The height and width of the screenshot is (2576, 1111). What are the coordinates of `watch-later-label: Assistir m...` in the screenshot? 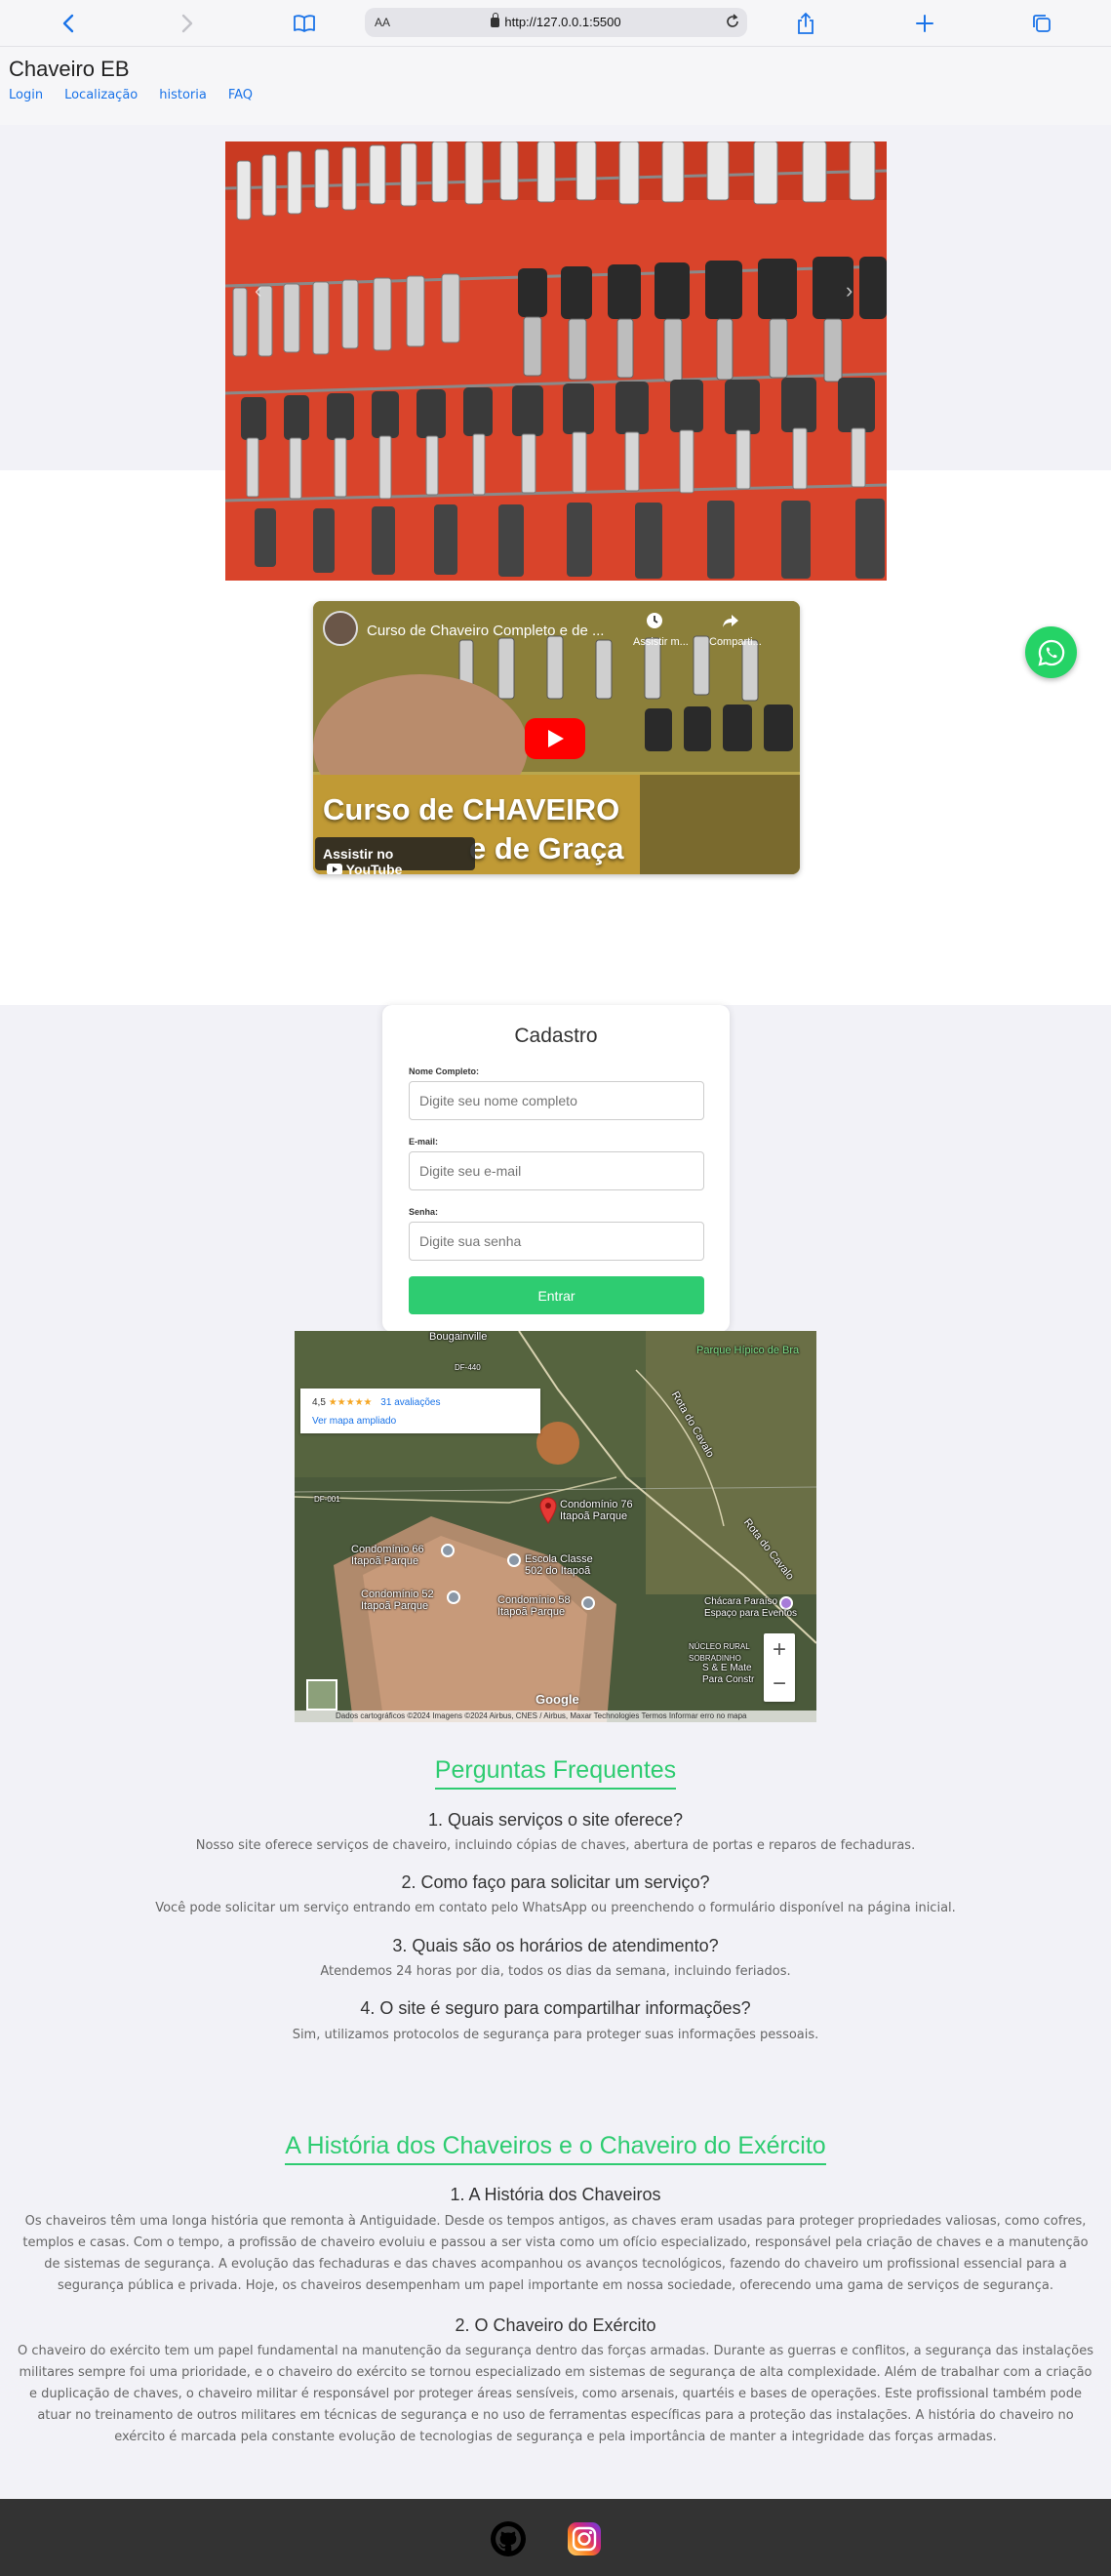 It's located at (661, 642).